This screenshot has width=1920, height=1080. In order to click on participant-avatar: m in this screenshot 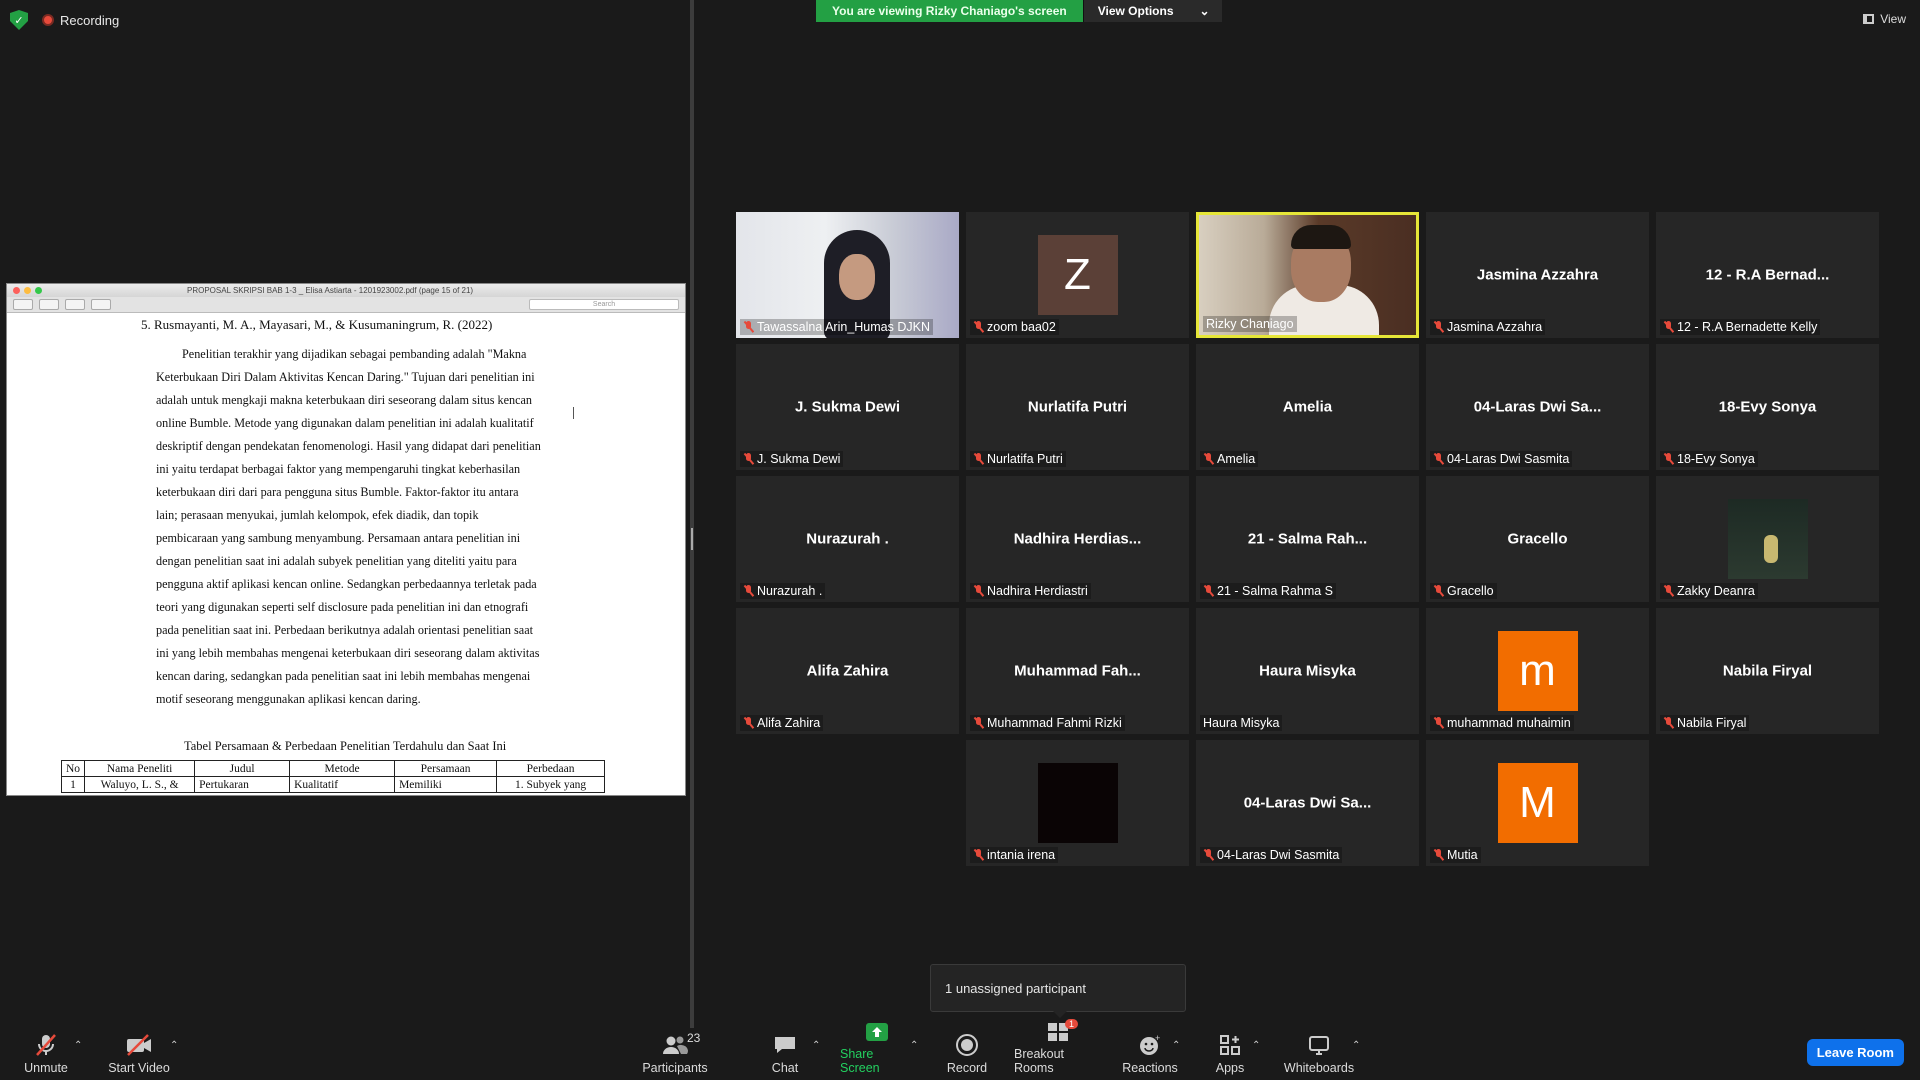, I will do `click(1537, 671)`.